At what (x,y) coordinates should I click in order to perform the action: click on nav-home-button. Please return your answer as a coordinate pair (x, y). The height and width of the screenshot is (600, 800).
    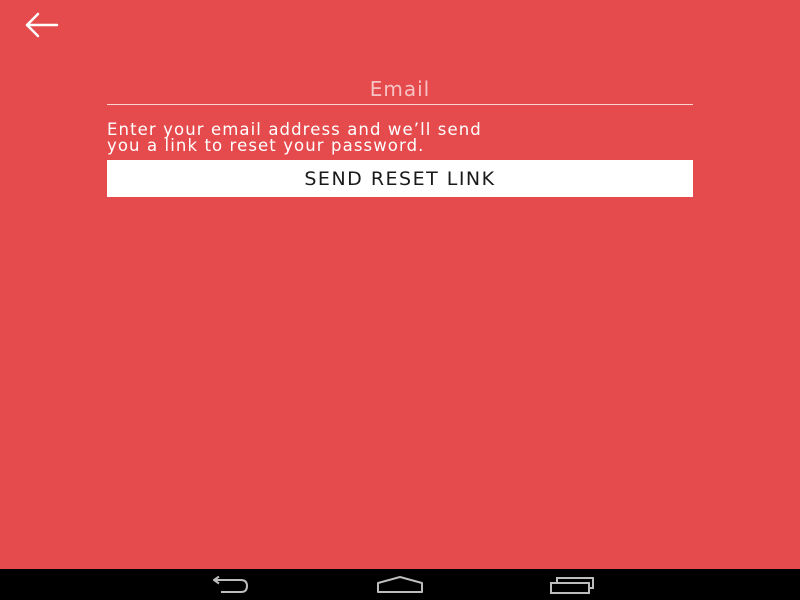
    Looking at the image, I should click on (400, 585).